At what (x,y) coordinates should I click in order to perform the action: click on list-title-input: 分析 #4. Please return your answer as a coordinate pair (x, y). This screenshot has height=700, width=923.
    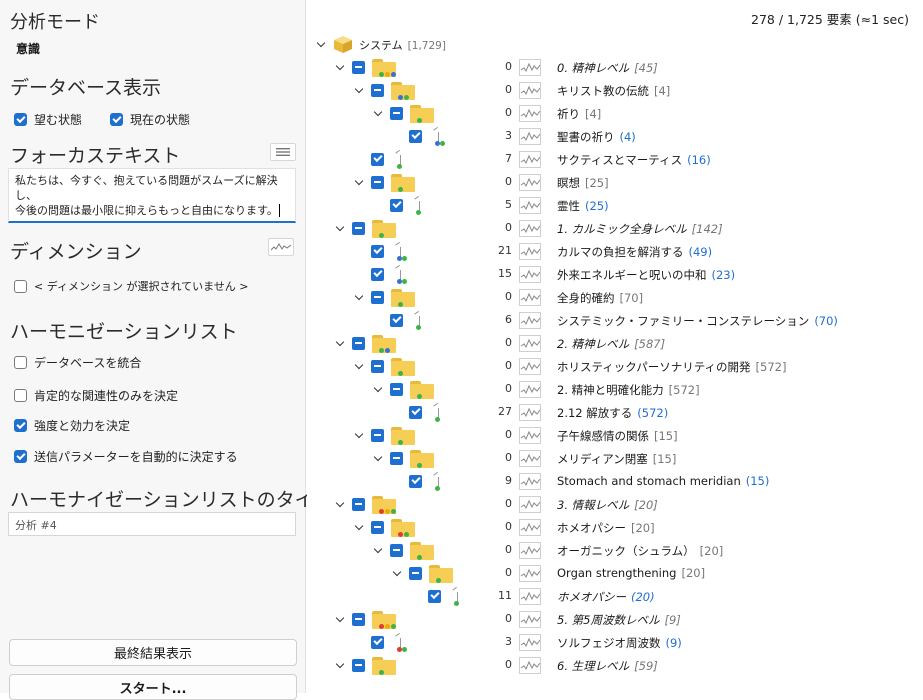
    Looking at the image, I should click on (152, 524).